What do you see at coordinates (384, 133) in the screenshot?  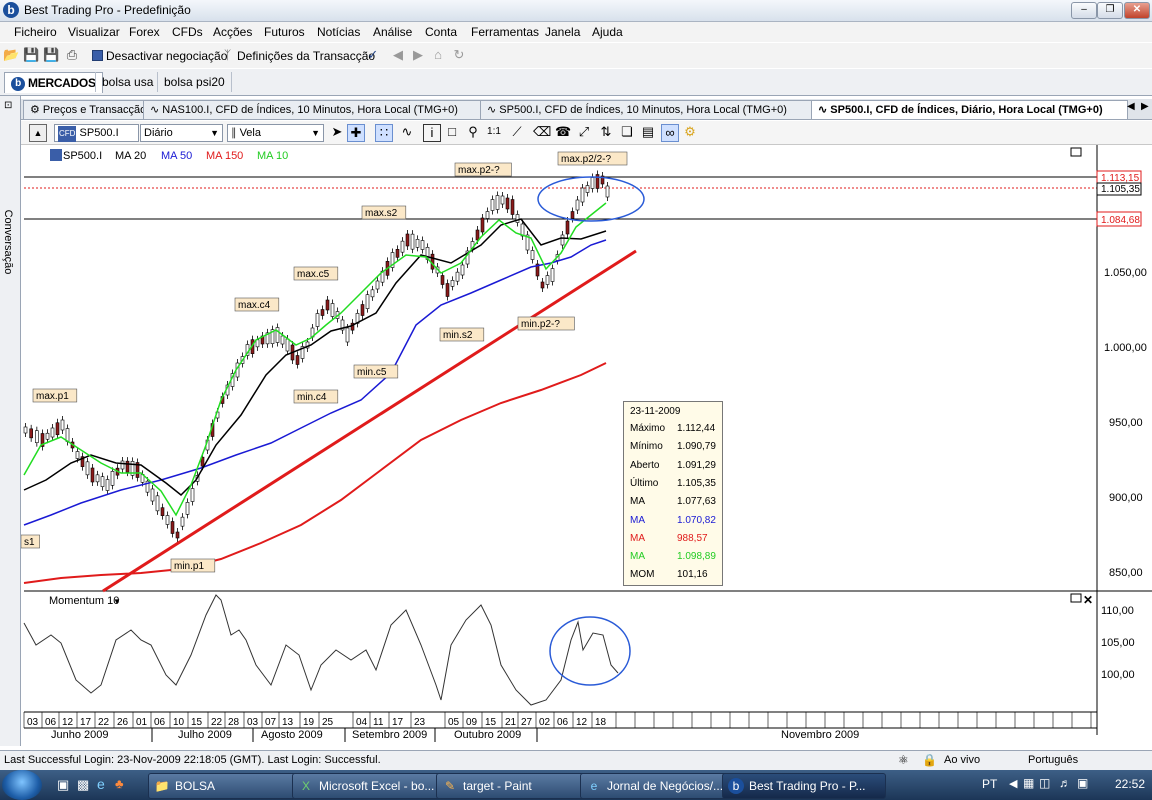 I see `grid-icon: ∷` at bounding box center [384, 133].